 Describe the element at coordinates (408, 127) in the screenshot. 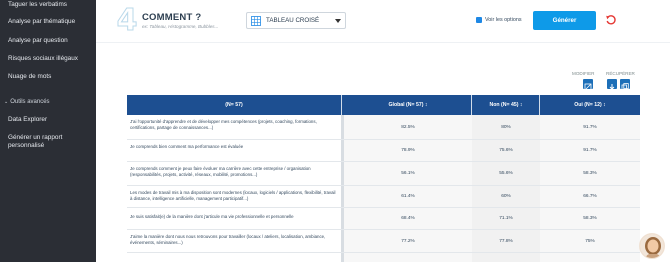

I see `global-value: 82.5%` at that location.